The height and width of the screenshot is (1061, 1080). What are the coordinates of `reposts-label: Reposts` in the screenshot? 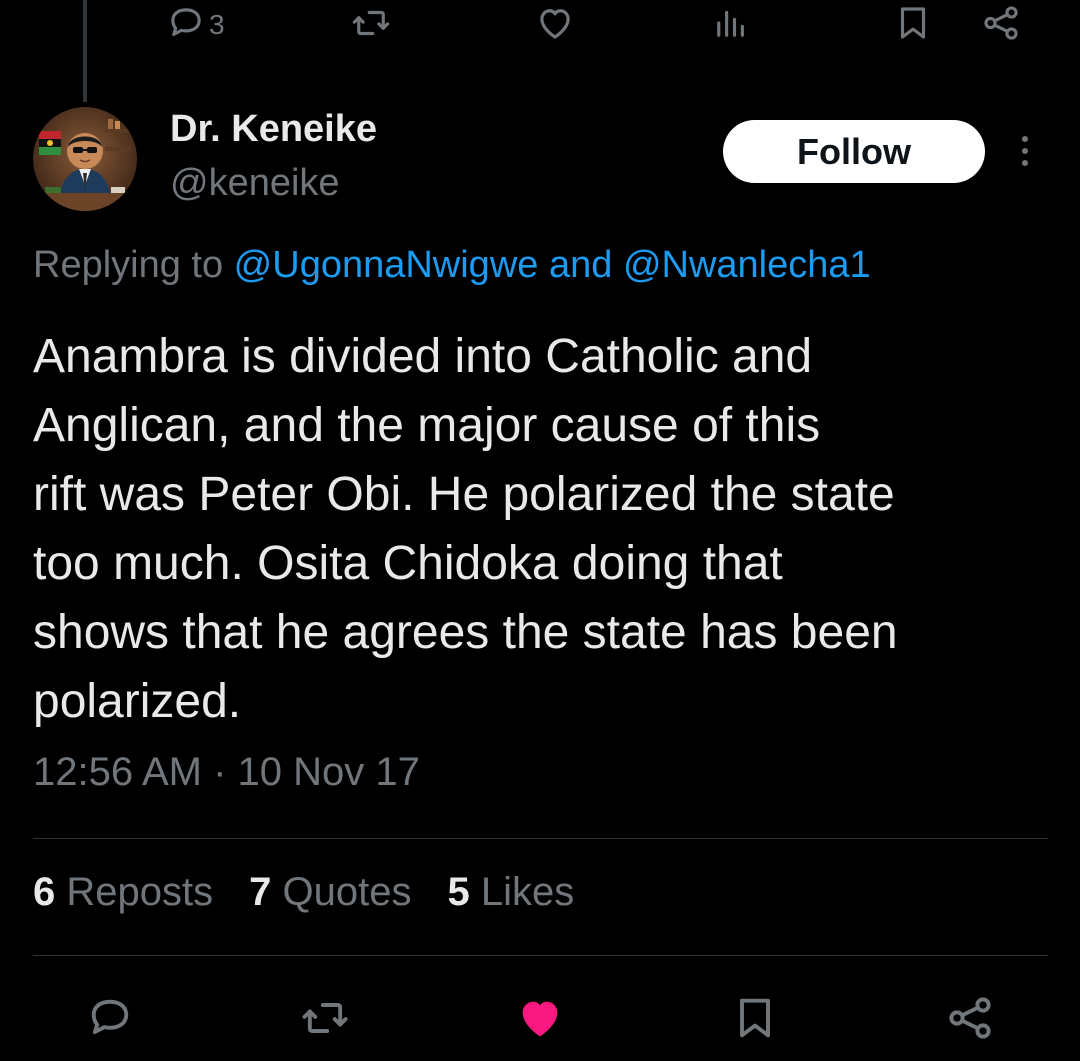 It's located at (140, 892).